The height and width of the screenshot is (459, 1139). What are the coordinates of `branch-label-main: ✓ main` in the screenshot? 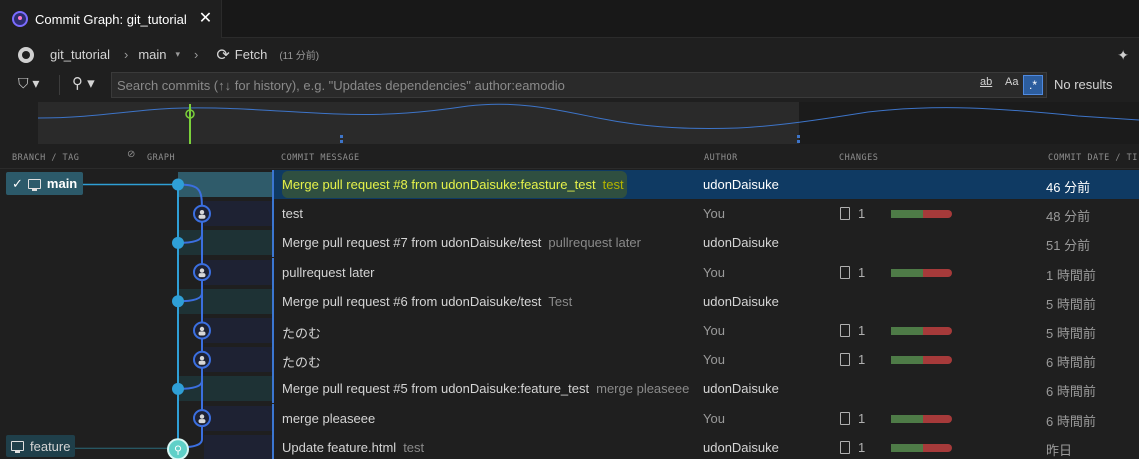 It's located at (44, 183).